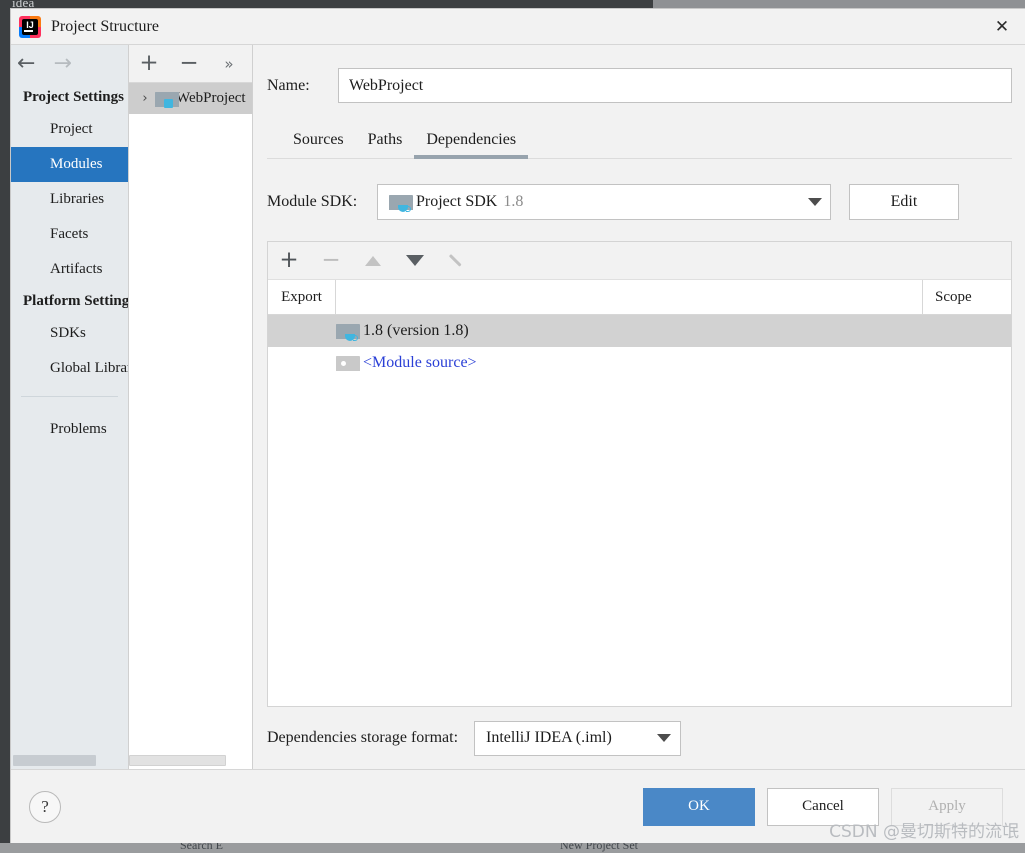 This screenshot has width=1025, height=853. Describe the element at coordinates (69, 368) in the screenshot. I see `sidebar-item-global-libraries: Global Libraries` at that location.